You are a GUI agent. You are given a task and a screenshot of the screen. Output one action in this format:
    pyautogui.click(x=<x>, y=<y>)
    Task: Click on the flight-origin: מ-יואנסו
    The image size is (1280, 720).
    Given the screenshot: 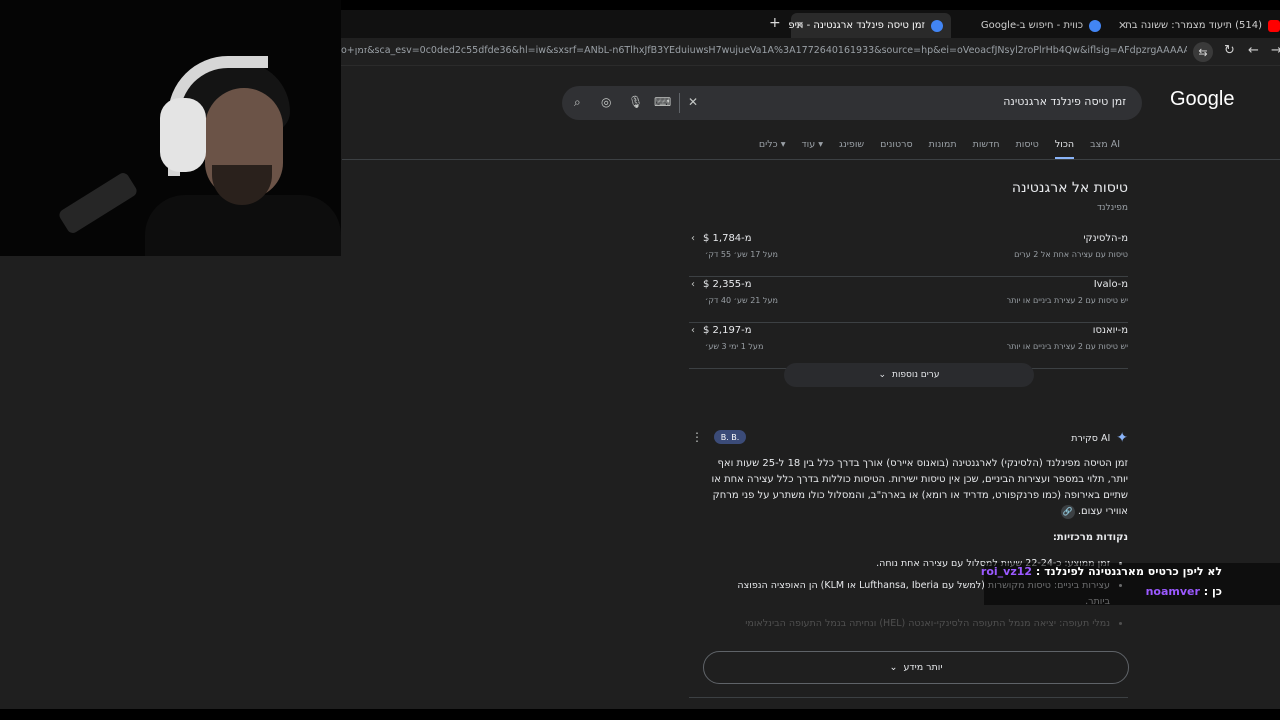 What is the action you would take?
    pyautogui.click(x=1110, y=330)
    